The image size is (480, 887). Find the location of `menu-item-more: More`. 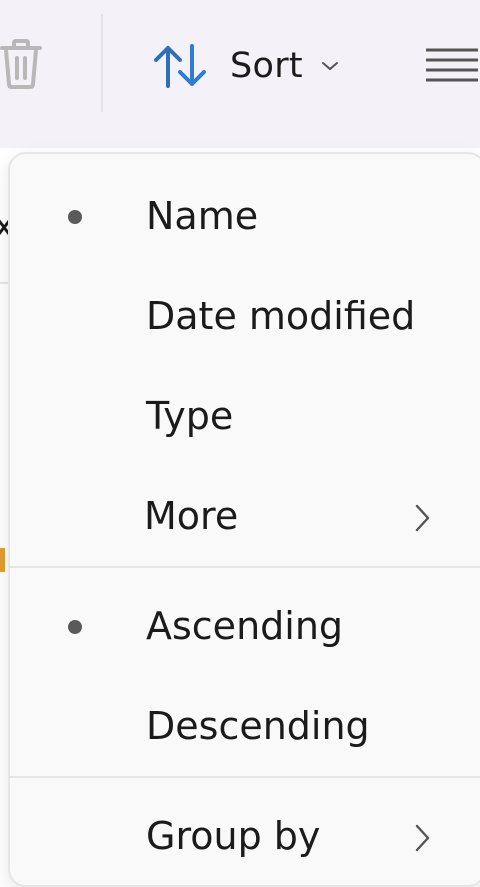

menu-item-more: More is located at coordinates (245, 516).